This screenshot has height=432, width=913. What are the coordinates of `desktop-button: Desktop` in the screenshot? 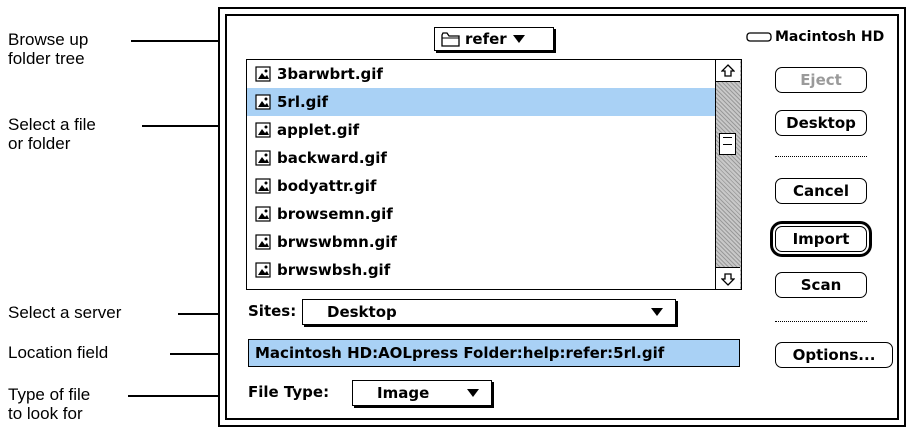 It's located at (821, 123).